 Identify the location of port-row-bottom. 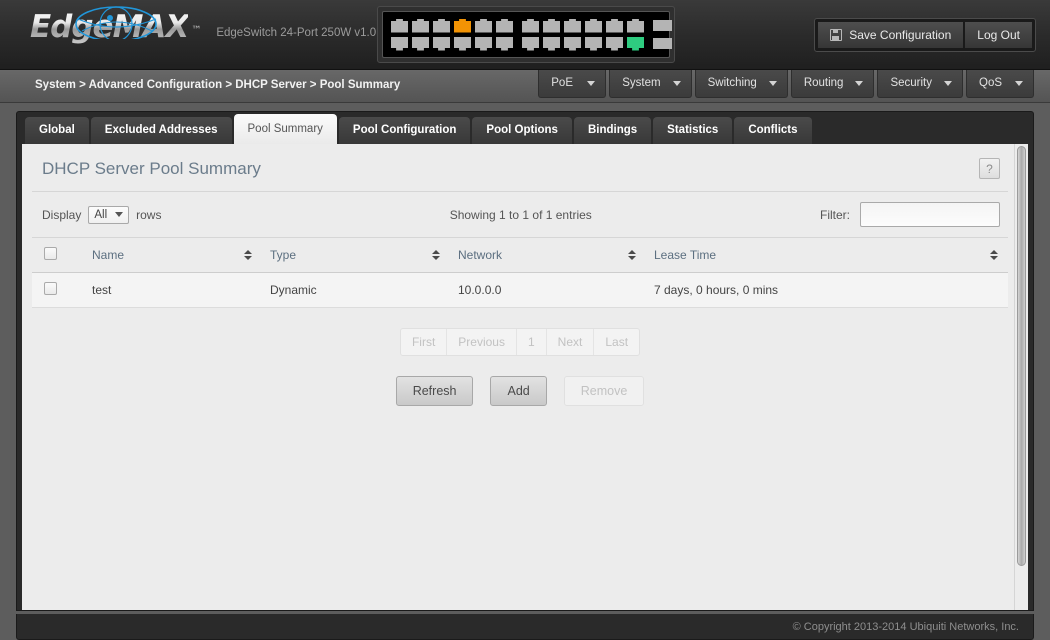
(531, 43).